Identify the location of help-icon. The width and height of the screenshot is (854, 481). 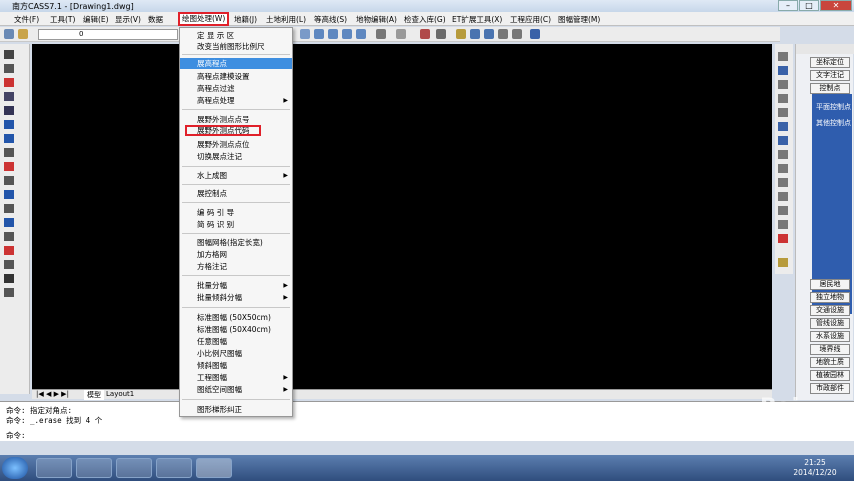
(535, 34).